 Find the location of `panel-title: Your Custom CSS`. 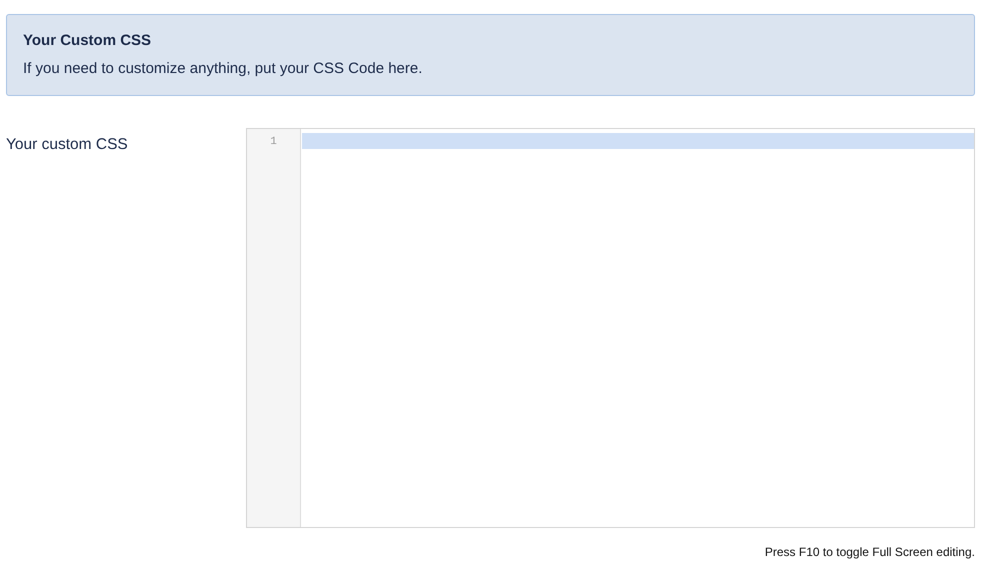

panel-title: Your Custom CSS is located at coordinates (87, 40).